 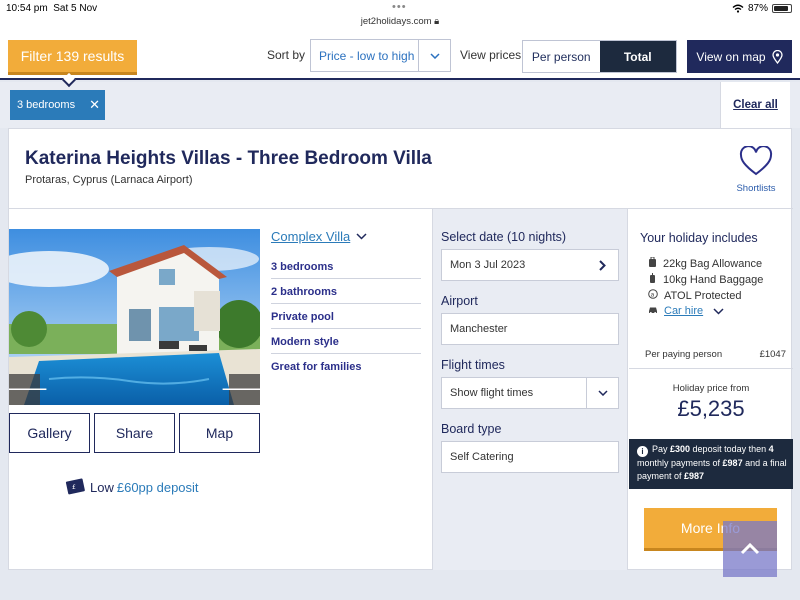 What do you see at coordinates (316, 367) in the screenshot?
I see `feature-item: Great for families` at bounding box center [316, 367].